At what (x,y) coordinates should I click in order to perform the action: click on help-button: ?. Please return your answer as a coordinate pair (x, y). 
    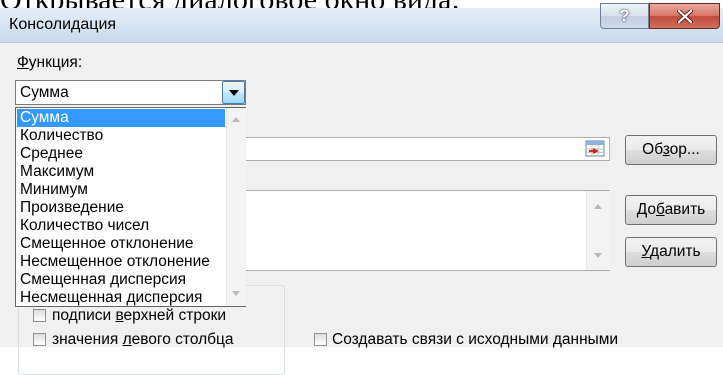
    Looking at the image, I should click on (624, 16).